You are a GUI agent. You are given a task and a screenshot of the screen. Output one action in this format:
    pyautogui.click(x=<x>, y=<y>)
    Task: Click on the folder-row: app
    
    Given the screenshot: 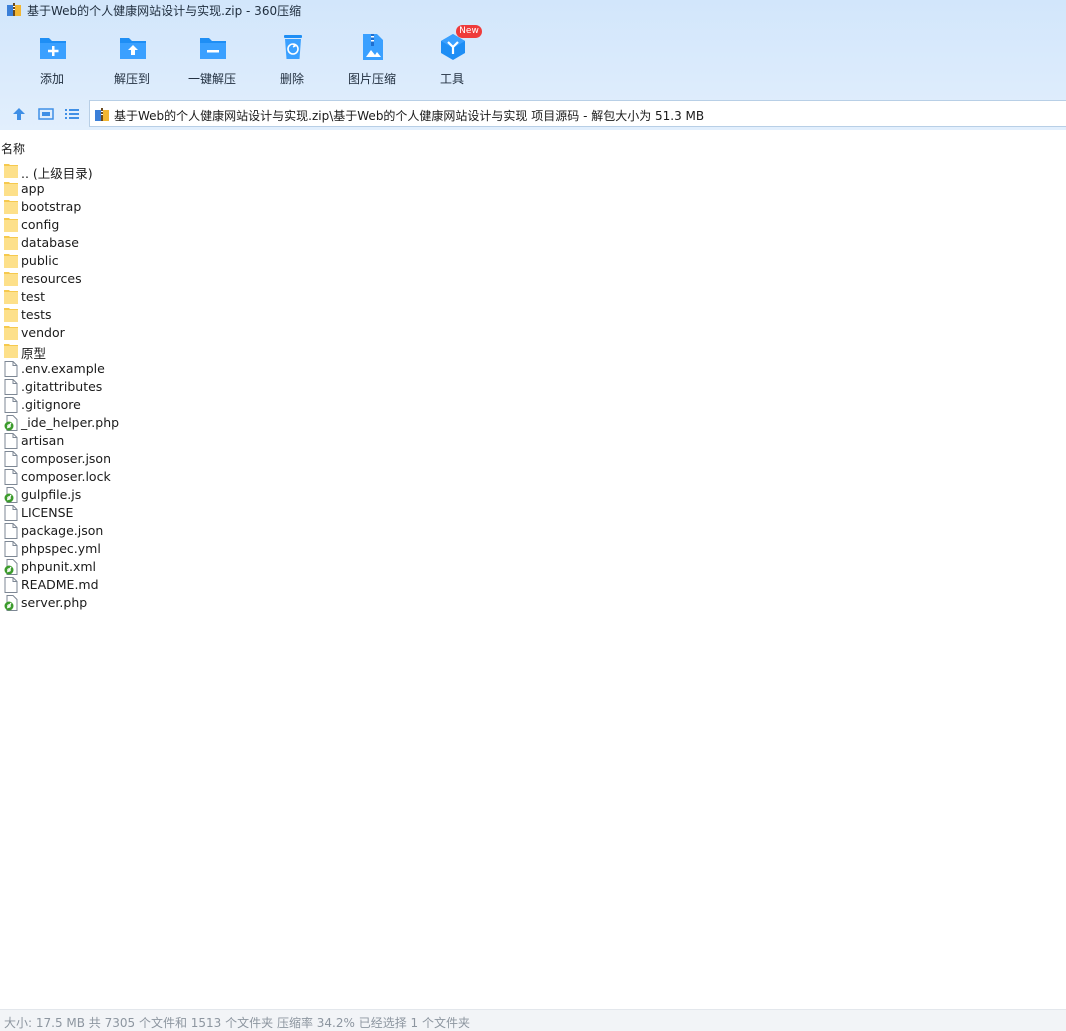 What is the action you would take?
    pyautogui.click(x=150, y=189)
    